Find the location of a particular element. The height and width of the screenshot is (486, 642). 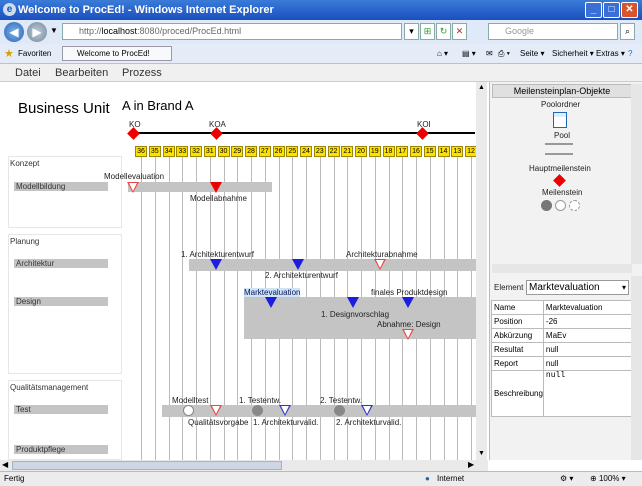

minimize-button: _ is located at coordinates (593, 10).